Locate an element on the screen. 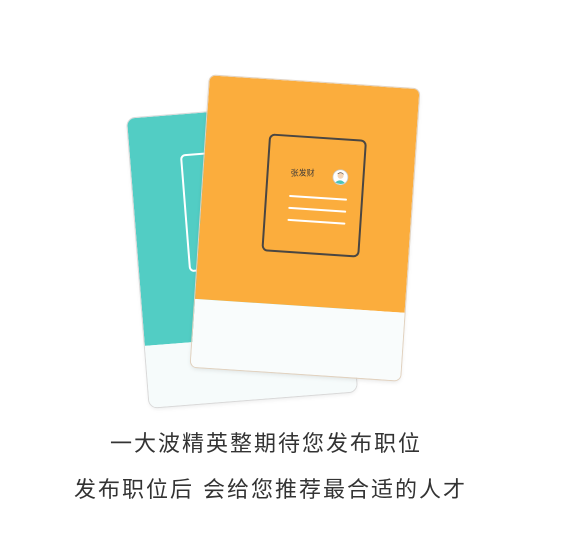  avatar-icon is located at coordinates (340, 177).